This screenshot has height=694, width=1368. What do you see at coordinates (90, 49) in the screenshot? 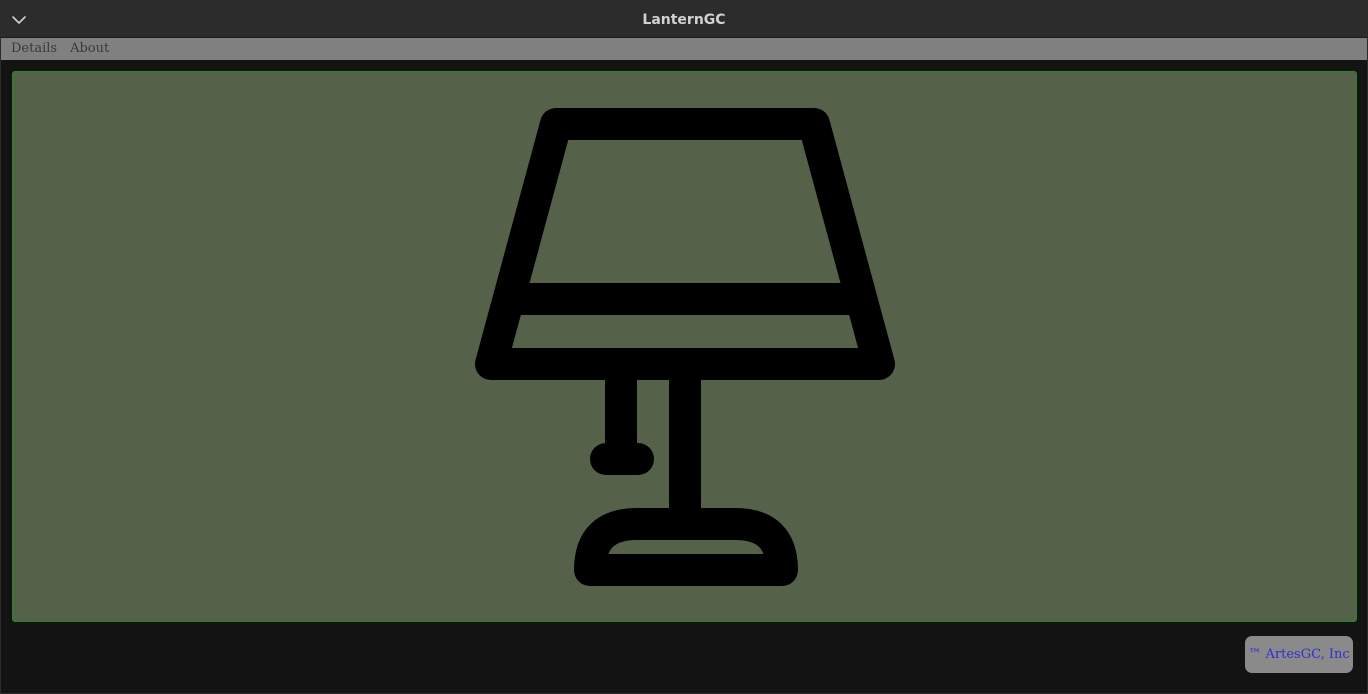
I see `menu-item-about: About` at bounding box center [90, 49].